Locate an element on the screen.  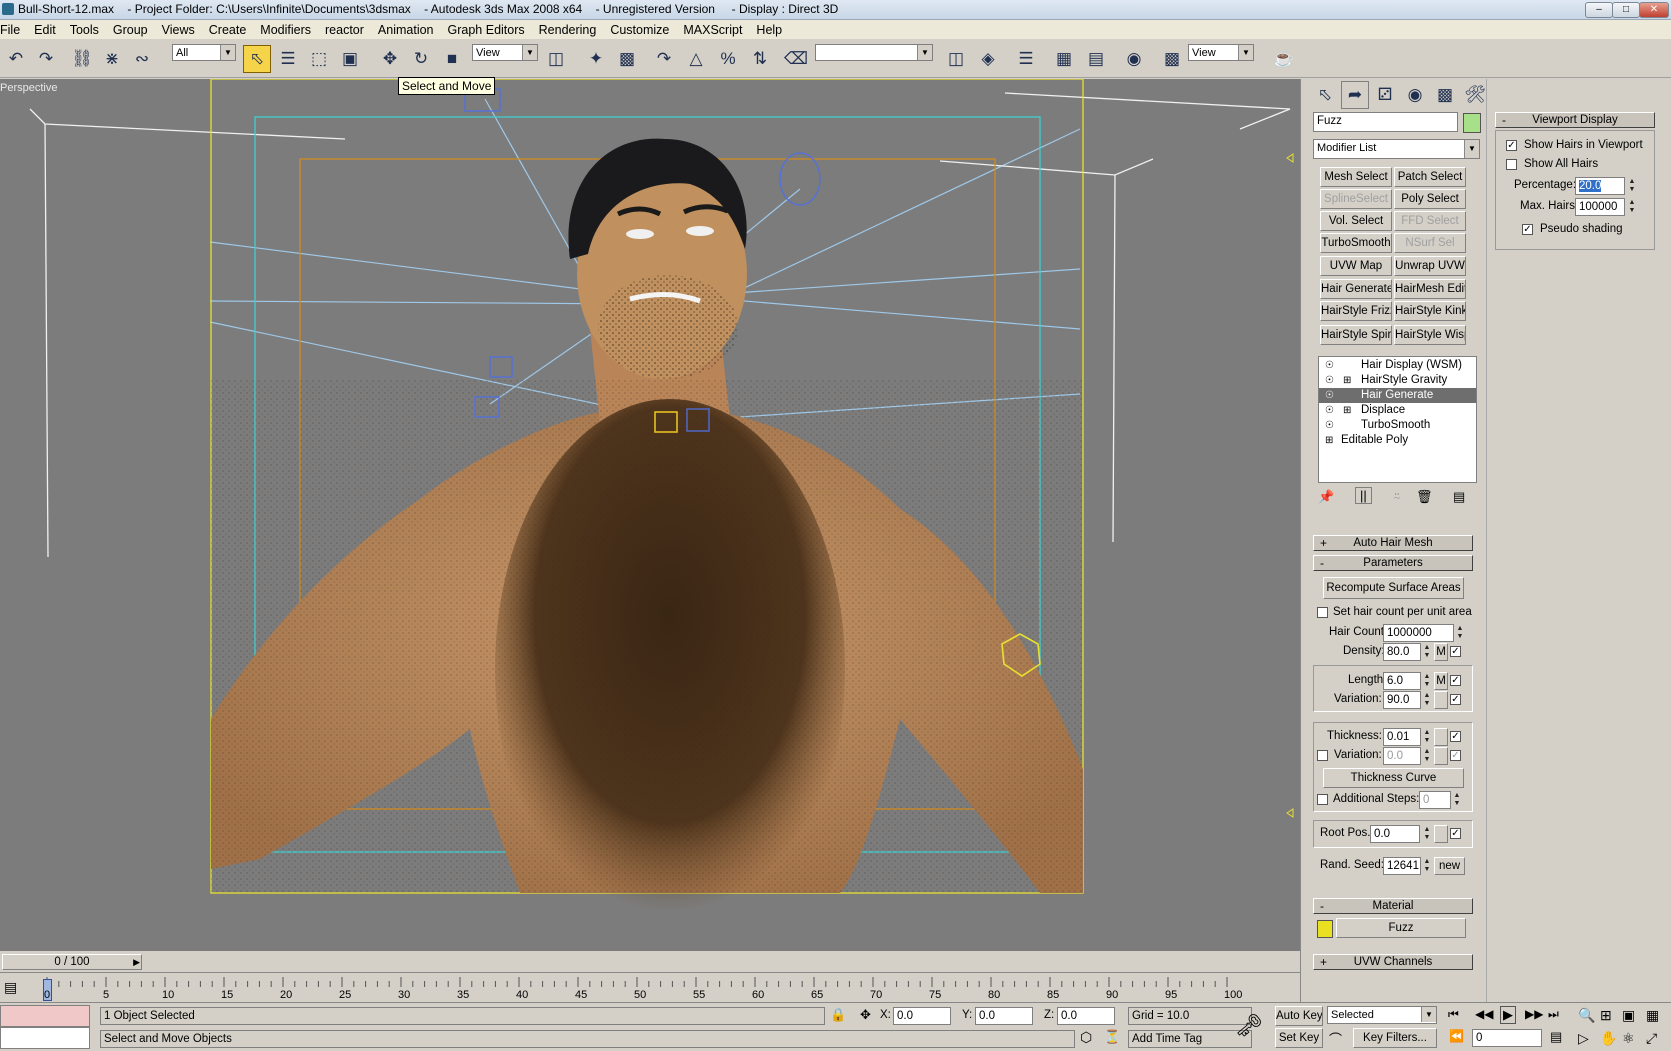
additional-steps-spinner: ▲ ▼ is located at coordinates (1457, 800).